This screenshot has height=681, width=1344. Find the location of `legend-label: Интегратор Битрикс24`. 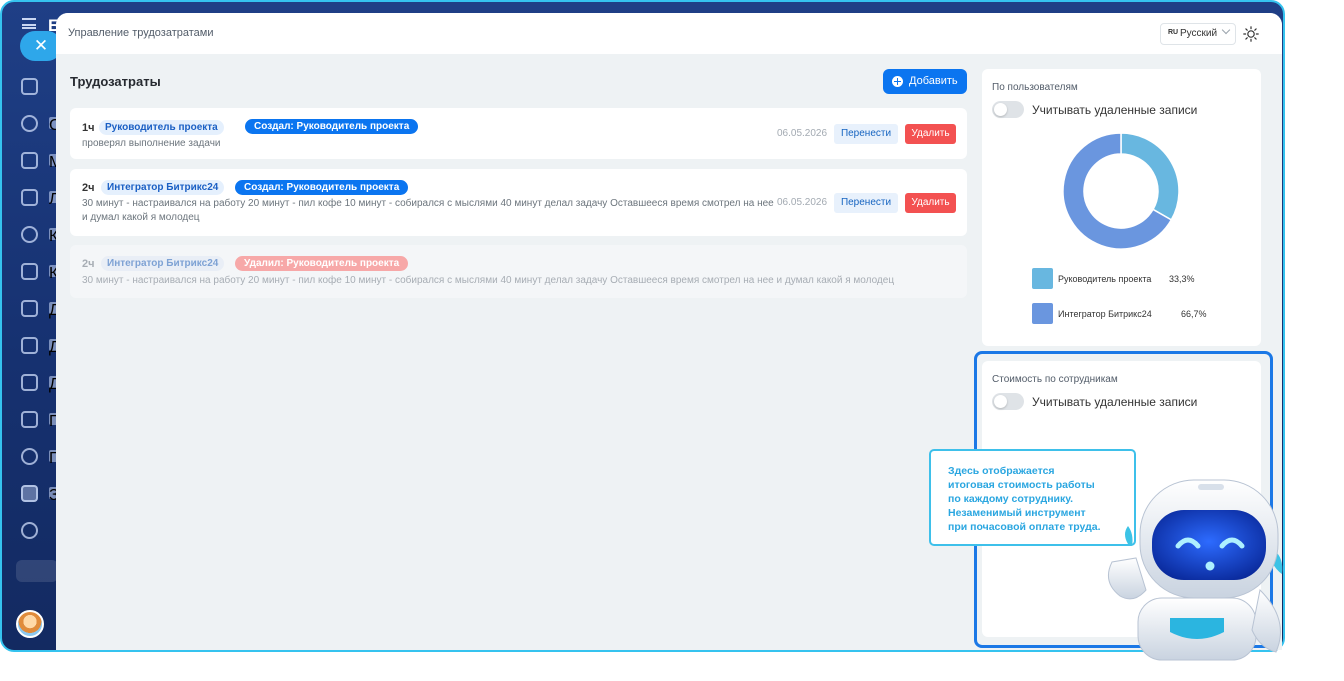

legend-label: Интегратор Битрикс24 is located at coordinates (1105, 314).